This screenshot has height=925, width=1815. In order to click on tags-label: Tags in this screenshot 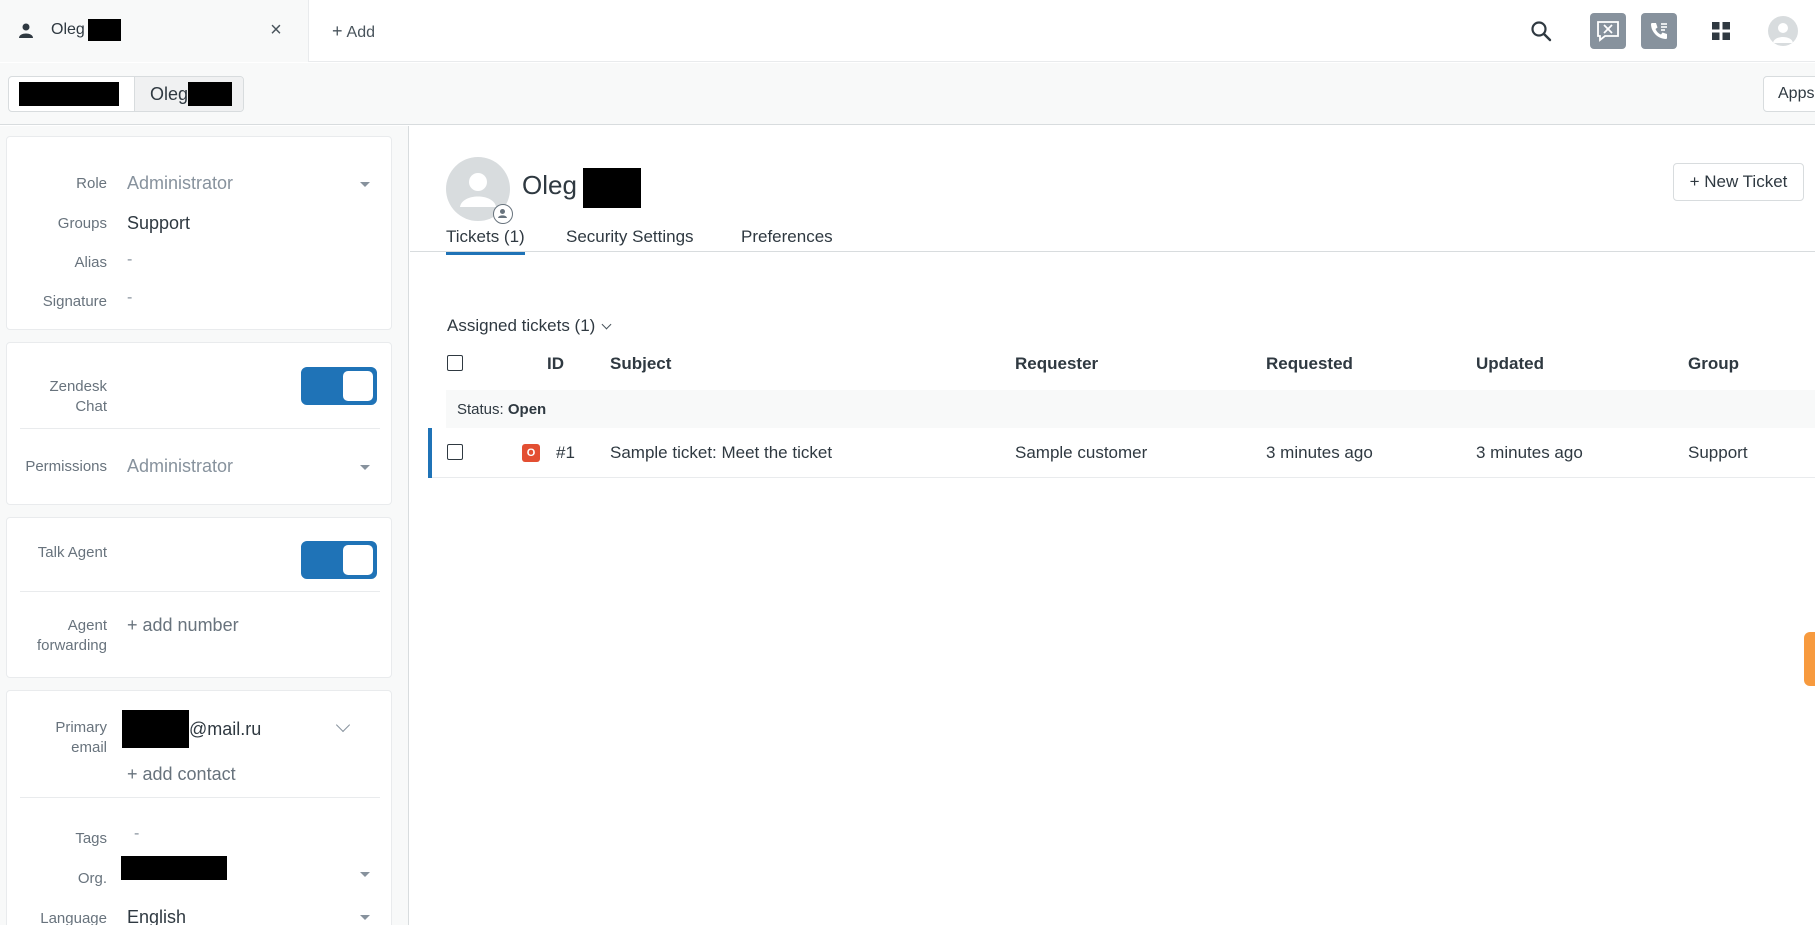, I will do `click(91, 838)`.